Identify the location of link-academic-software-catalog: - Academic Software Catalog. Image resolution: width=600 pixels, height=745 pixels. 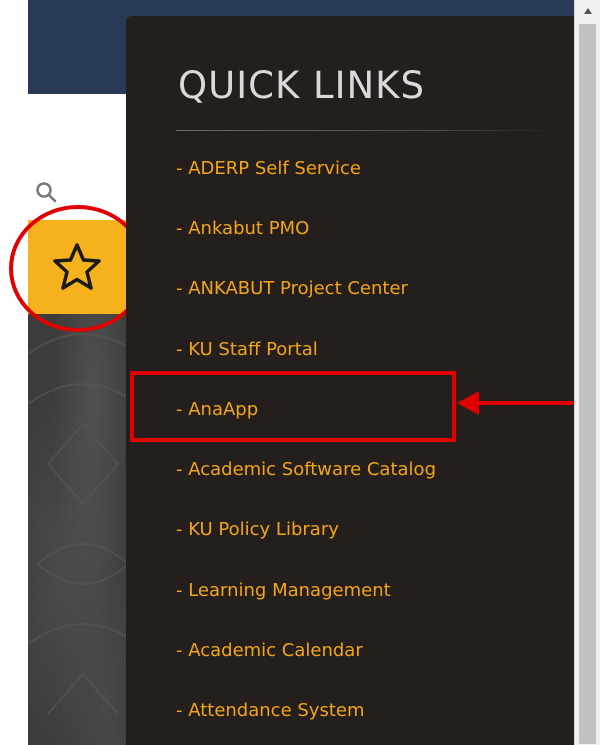
(306, 469).